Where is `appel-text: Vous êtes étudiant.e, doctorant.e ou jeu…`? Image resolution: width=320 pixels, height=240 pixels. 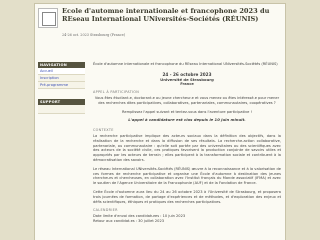 appel-text: Vous êtes étudiant.e, doctorant.e ou jeu… is located at coordinates (187, 100).